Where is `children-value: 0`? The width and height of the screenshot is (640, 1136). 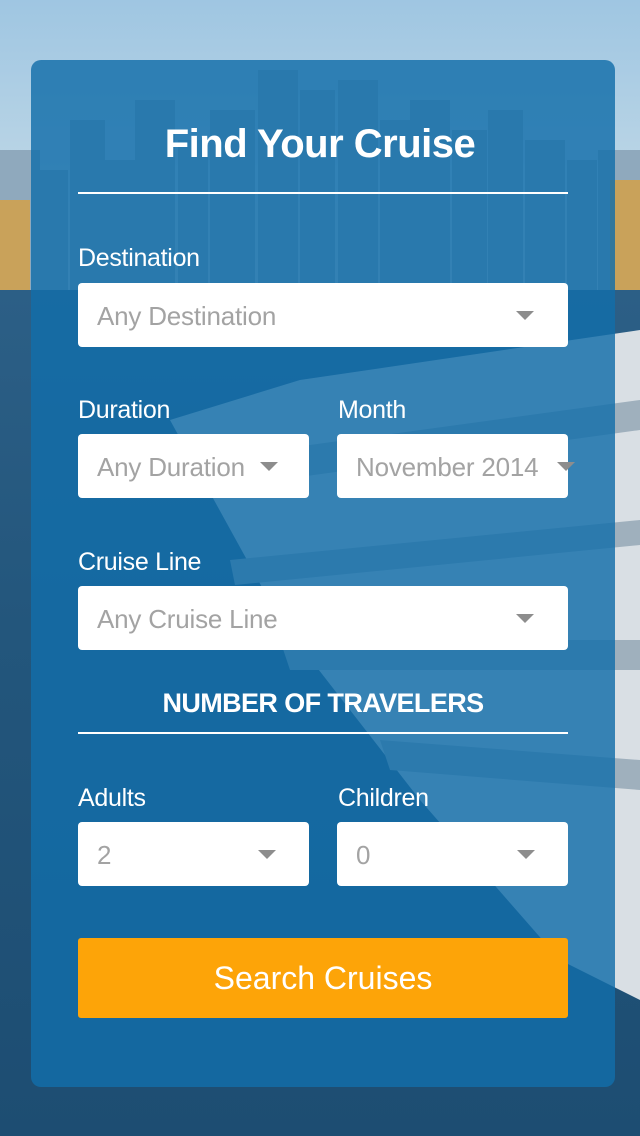 children-value: 0 is located at coordinates (363, 855).